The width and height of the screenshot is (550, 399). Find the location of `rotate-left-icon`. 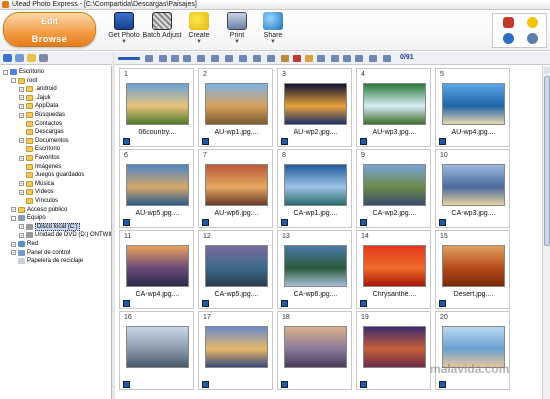

rotate-left-icon is located at coordinates (163, 58).